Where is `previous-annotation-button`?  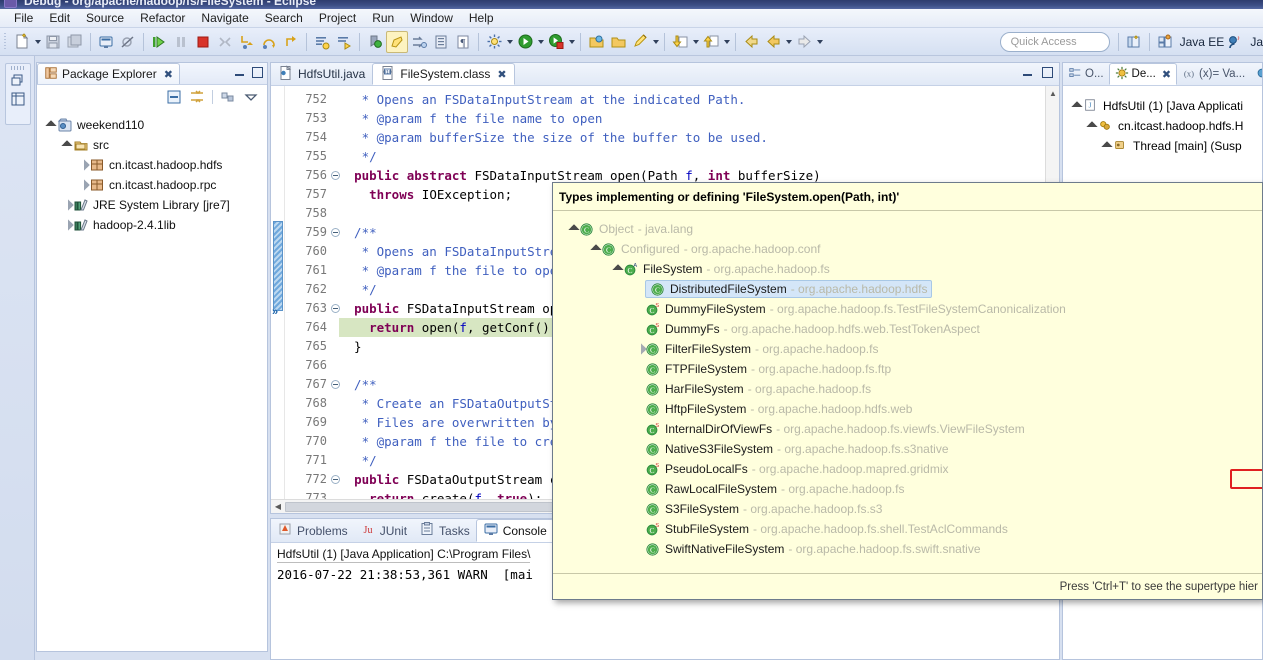 previous-annotation-button is located at coordinates (711, 42).